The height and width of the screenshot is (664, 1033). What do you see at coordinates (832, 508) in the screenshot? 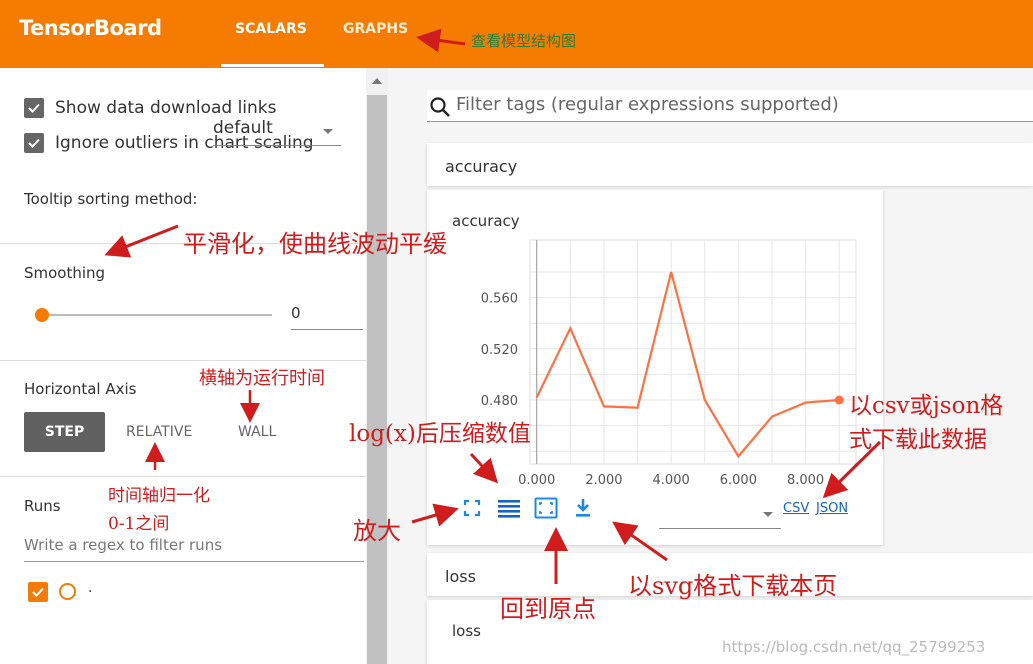
I see `download-json-link: JSON` at bounding box center [832, 508].